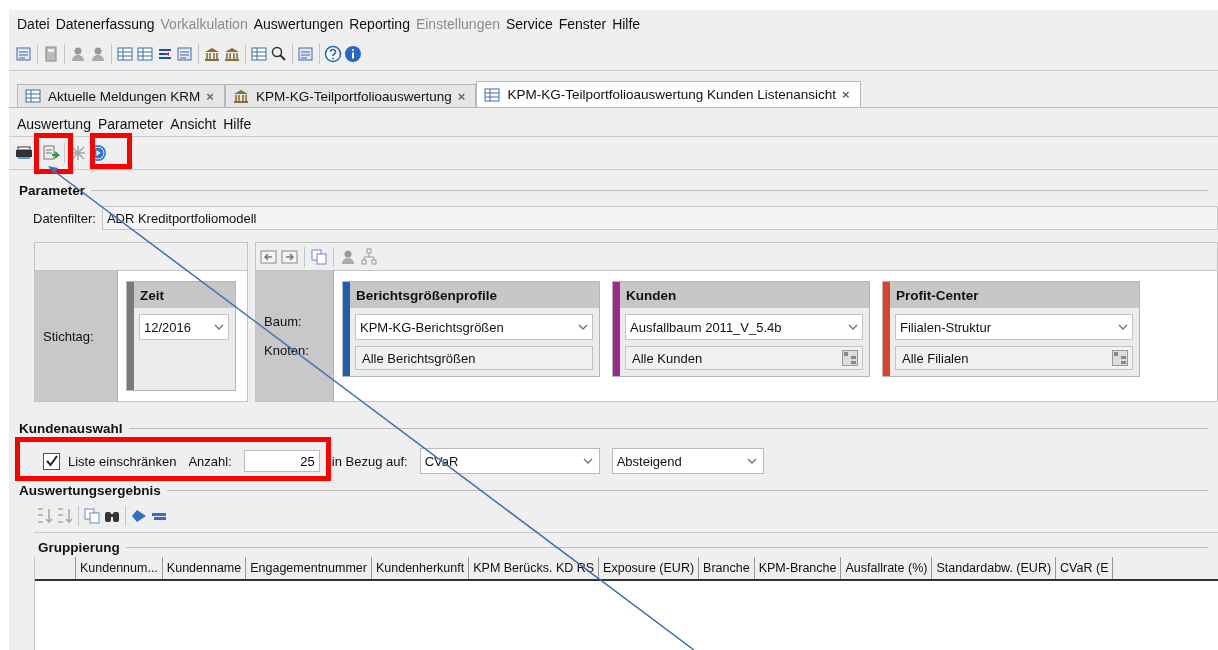 The width and height of the screenshot is (1218, 650). Describe the element at coordinates (946, 327) in the screenshot. I see `combo-value: Filialen-Struktur` at that location.